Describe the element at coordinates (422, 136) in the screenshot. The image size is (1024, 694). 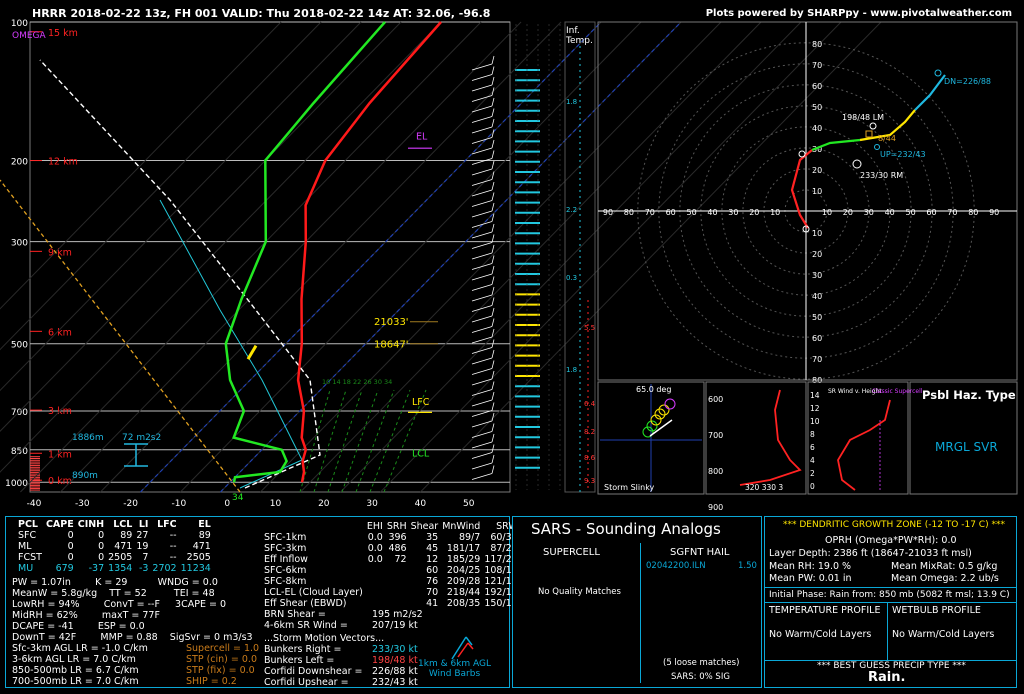
I see `el-label: EL` at that location.